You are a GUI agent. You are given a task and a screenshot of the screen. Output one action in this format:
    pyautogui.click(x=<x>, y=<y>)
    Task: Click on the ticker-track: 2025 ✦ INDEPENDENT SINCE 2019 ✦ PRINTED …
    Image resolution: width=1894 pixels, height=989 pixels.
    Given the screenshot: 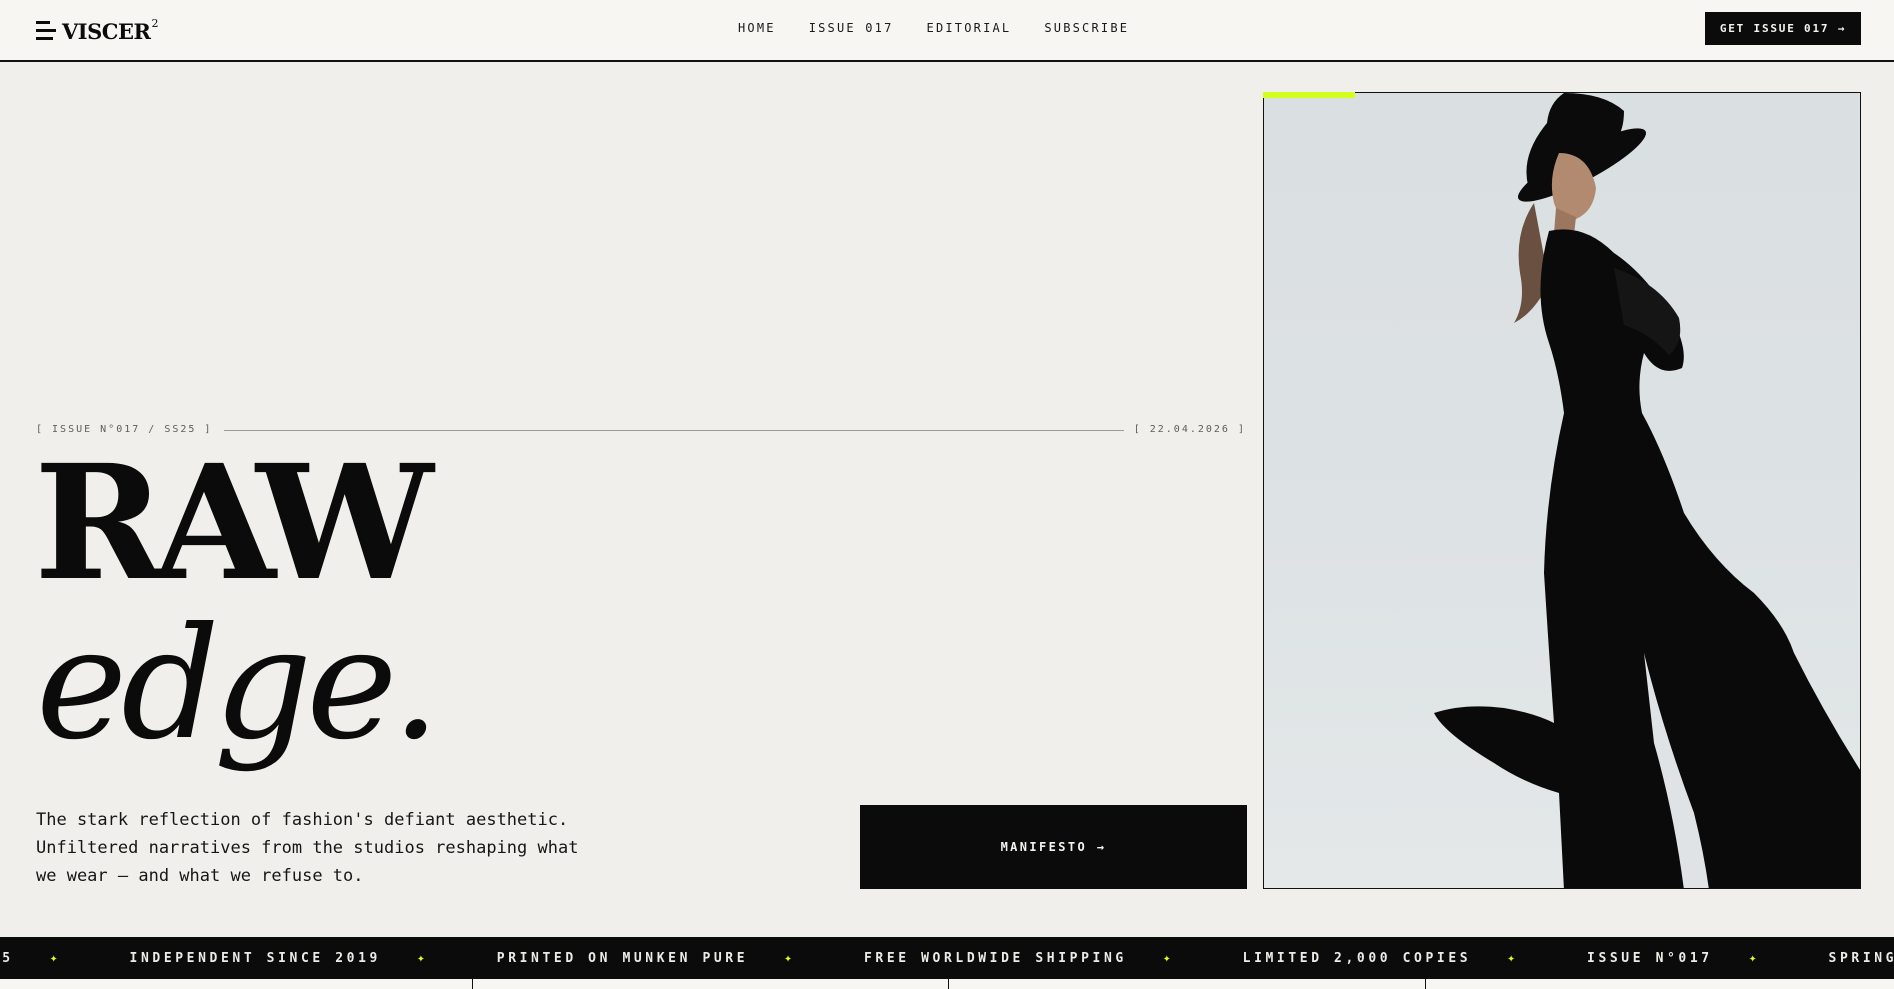 What is the action you would take?
    pyautogui.click(x=947, y=958)
    